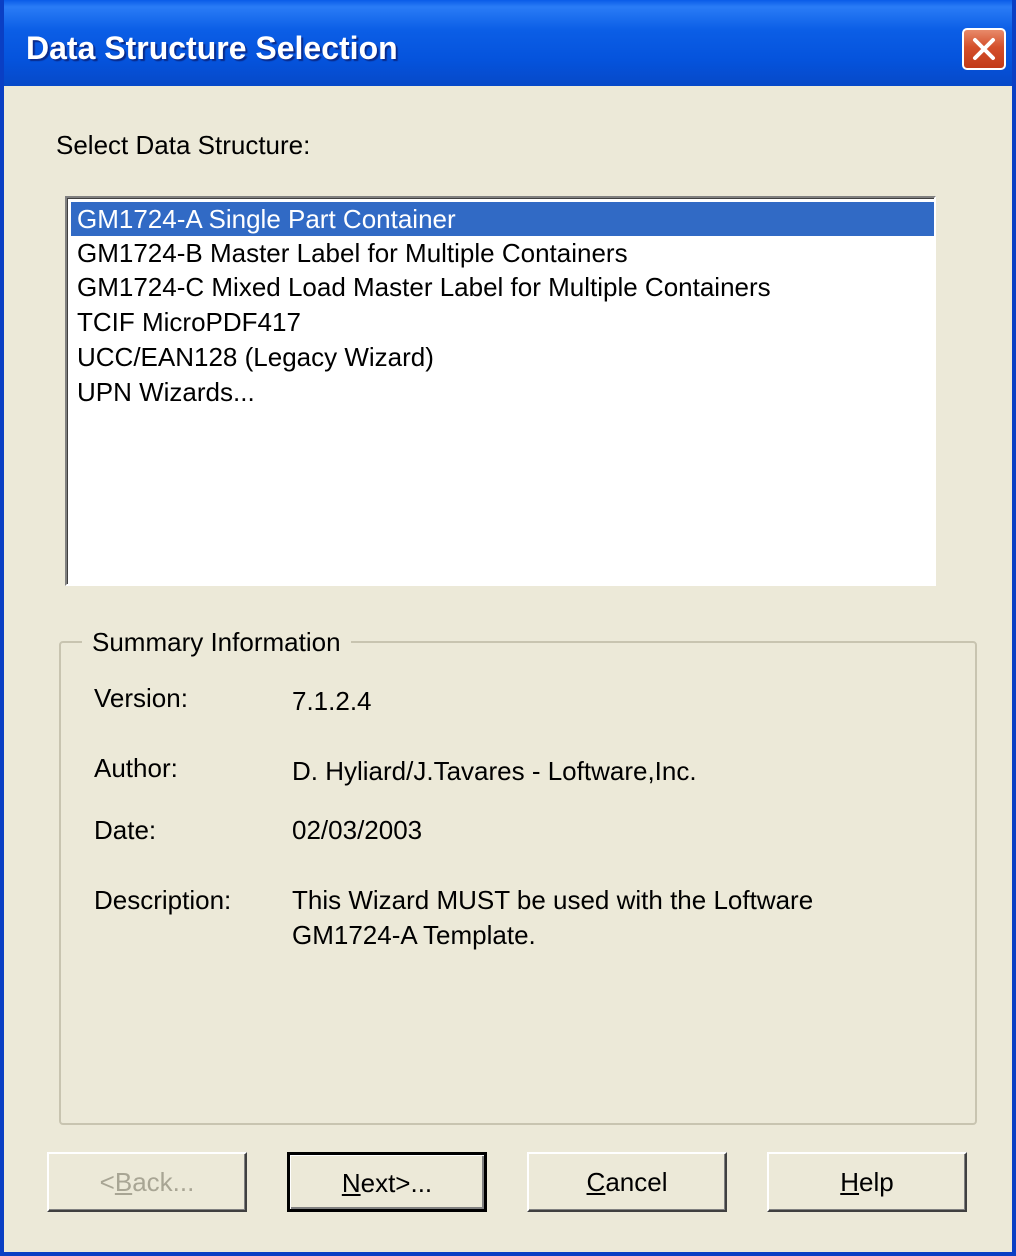 The height and width of the screenshot is (1256, 1016). What do you see at coordinates (332, 701) in the screenshot?
I see `version-value: 7.1.2.4` at bounding box center [332, 701].